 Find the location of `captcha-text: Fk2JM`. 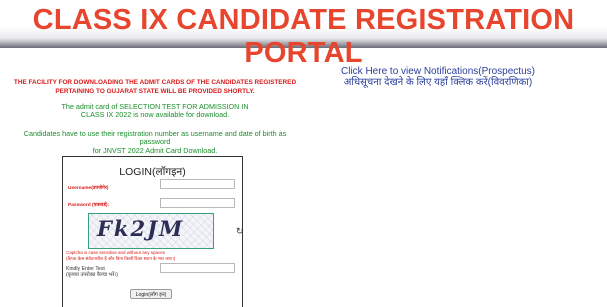

captcha-text: Fk2JM is located at coordinates (141, 228).